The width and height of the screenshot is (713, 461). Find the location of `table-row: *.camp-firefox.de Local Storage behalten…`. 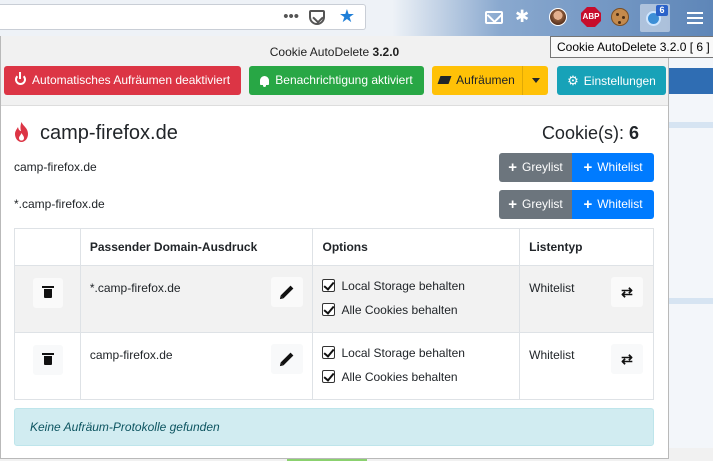

table-row: *.camp-firefox.de Local Storage behalten… is located at coordinates (334, 299).